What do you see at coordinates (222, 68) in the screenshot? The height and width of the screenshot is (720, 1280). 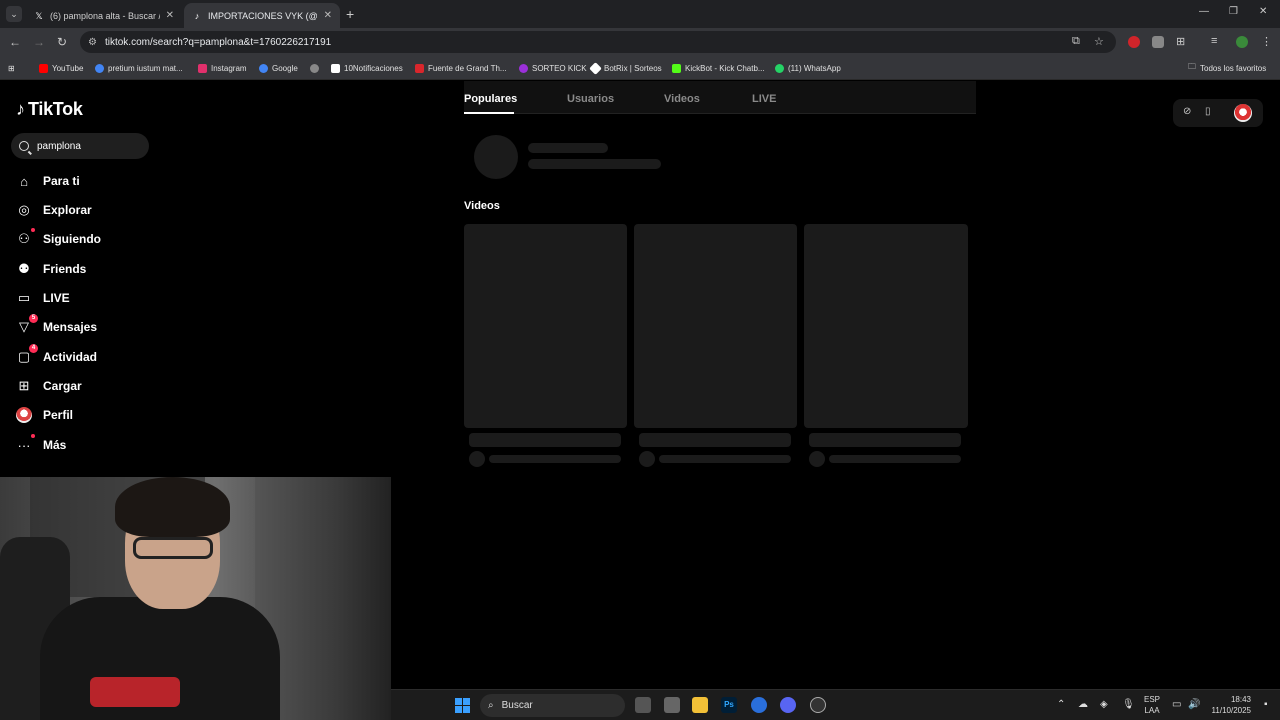 I see `bookmark-instagram: Instagram` at bounding box center [222, 68].